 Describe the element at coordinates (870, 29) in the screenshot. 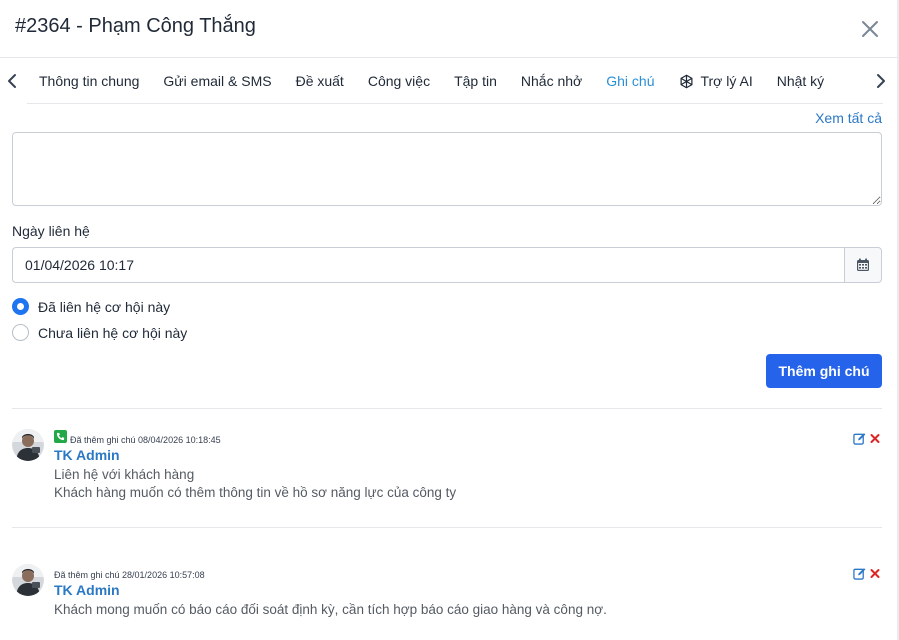

I see `close-icon` at that location.